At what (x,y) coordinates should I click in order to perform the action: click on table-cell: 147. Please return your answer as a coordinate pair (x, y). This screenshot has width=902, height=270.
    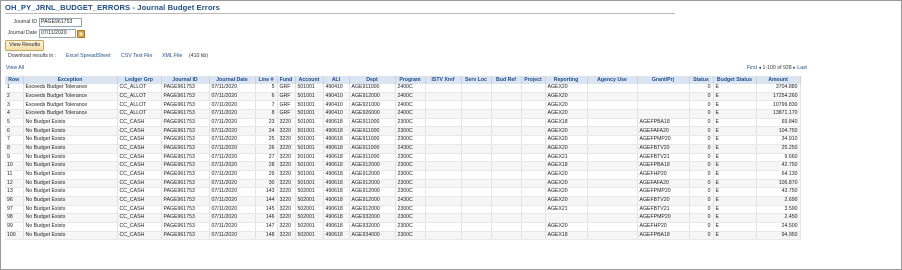
    Looking at the image, I should click on (266, 227).